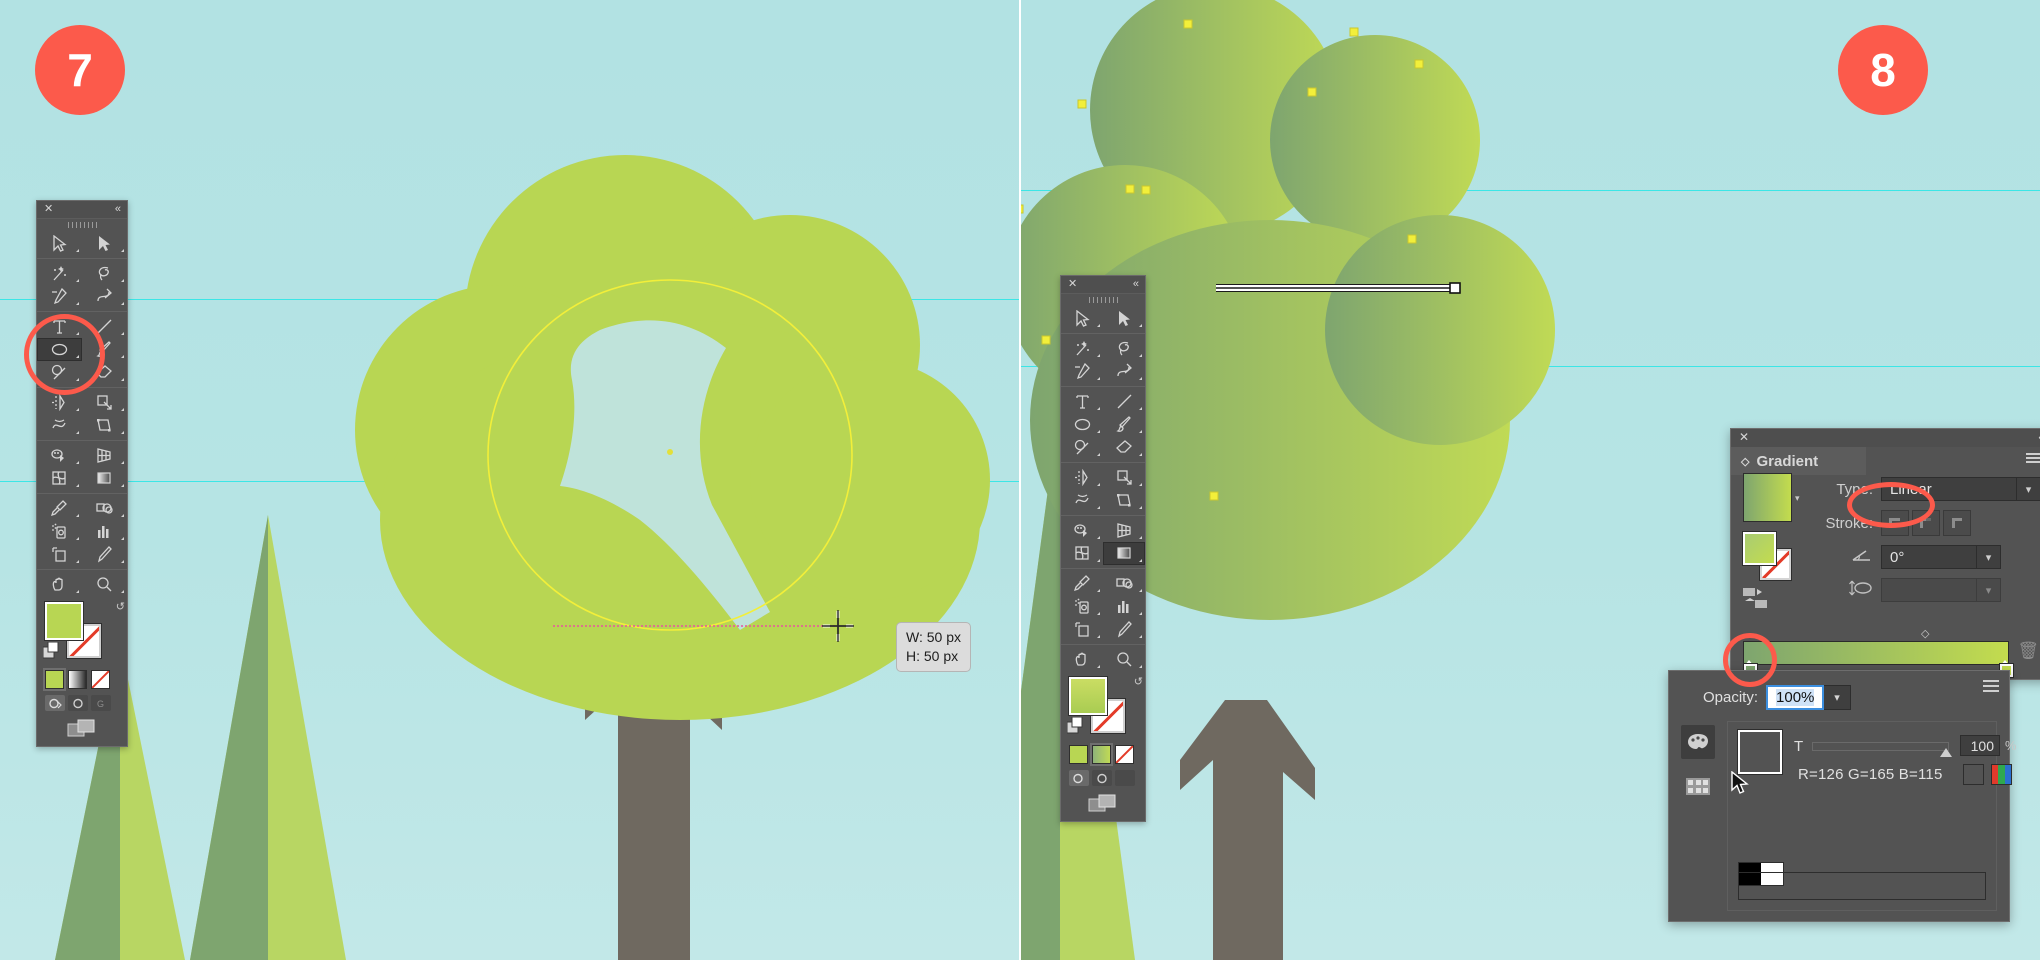 The height and width of the screenshot is (960, 2040). Describe the element at coordinates (1760, 752) in the screenshot. I see `active-color-swatch` at that location.